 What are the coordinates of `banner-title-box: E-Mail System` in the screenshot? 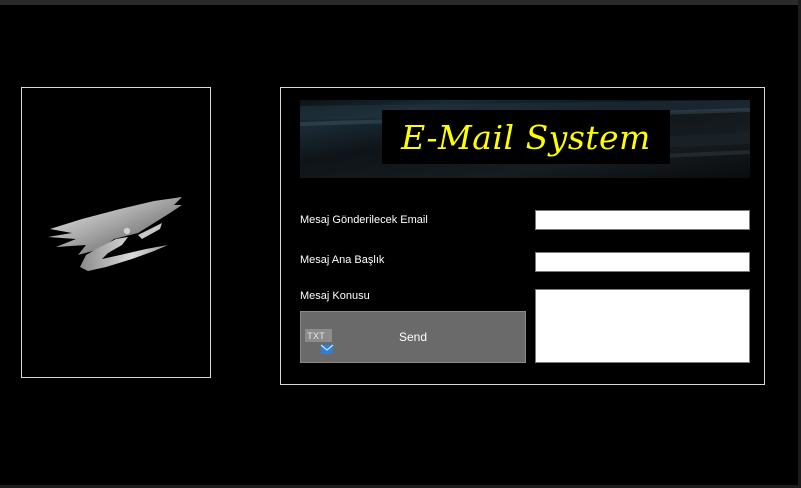 It's located at (526, 137).